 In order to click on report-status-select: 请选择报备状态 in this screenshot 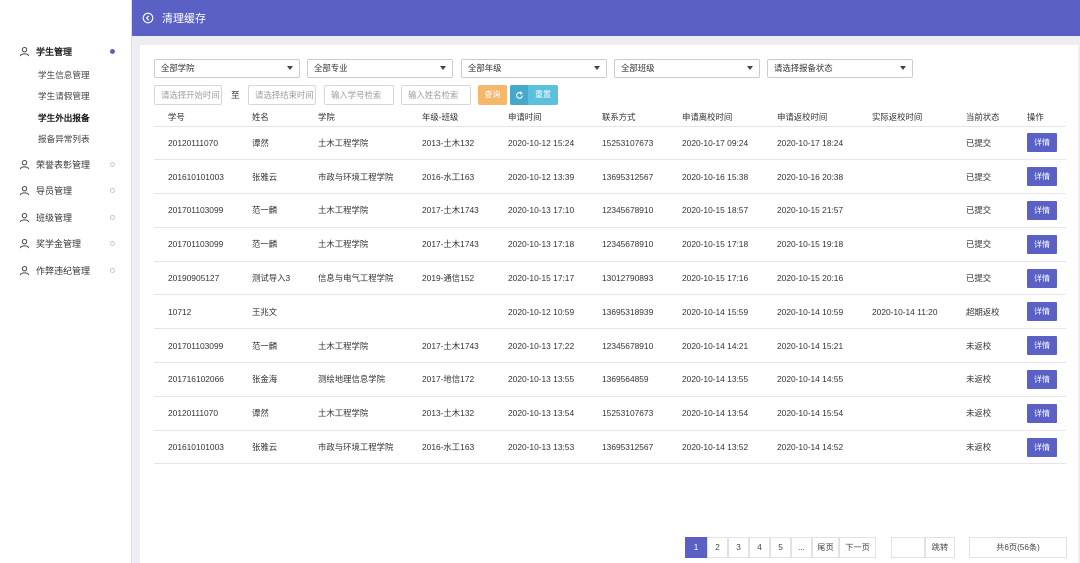, I will do `click(840, 68)`.